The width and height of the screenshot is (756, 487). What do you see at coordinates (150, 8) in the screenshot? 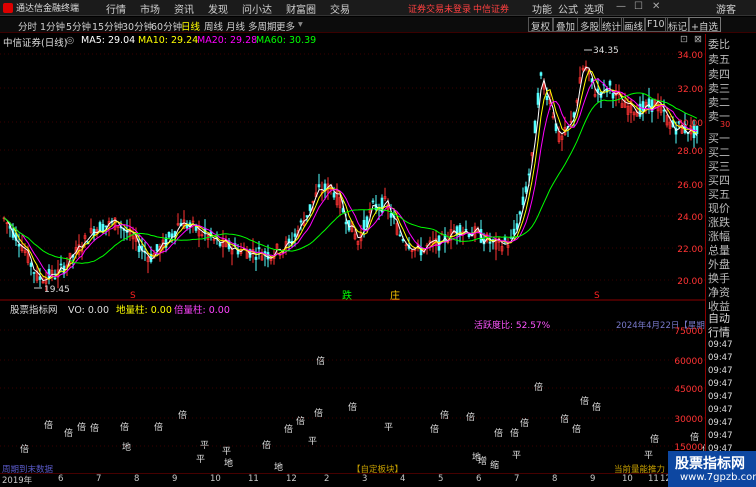
I see `menu-shichang: 市场` at bounding box center [150, 8].